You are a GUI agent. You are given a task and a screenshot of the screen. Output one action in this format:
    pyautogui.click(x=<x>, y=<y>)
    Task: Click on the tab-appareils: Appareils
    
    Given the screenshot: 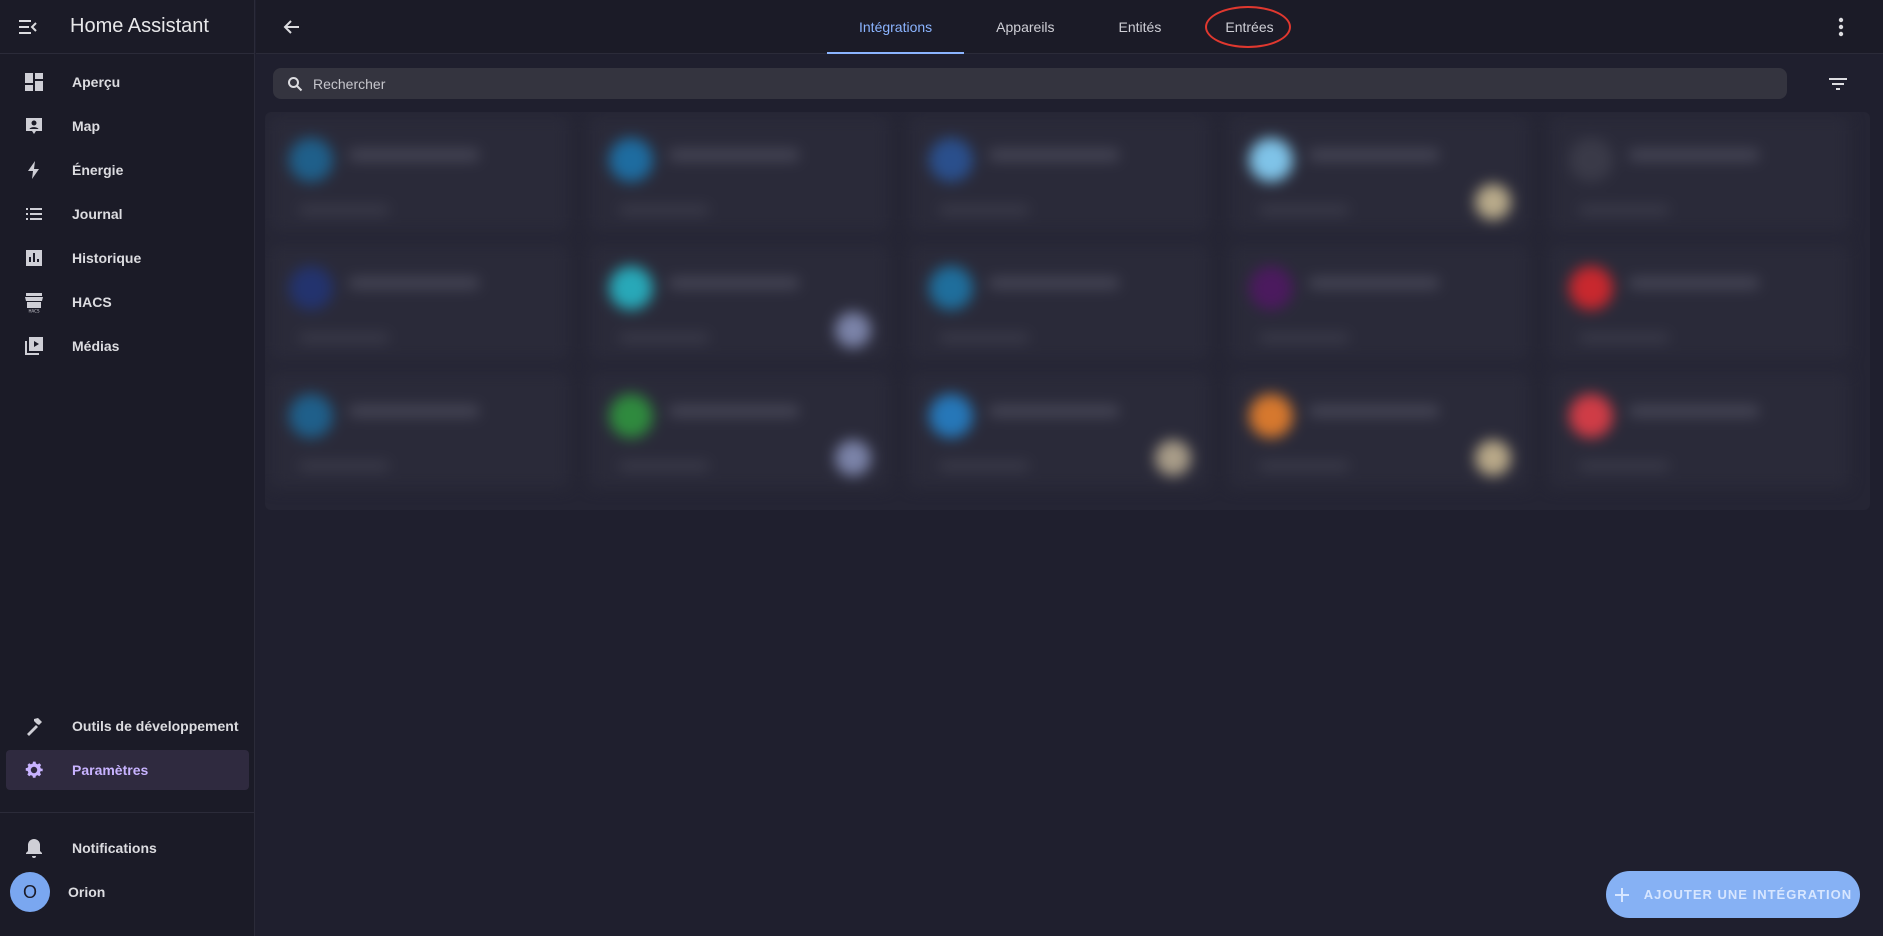 What is the action you would take?
    pyautogui.click(x=1025, y=27)
    